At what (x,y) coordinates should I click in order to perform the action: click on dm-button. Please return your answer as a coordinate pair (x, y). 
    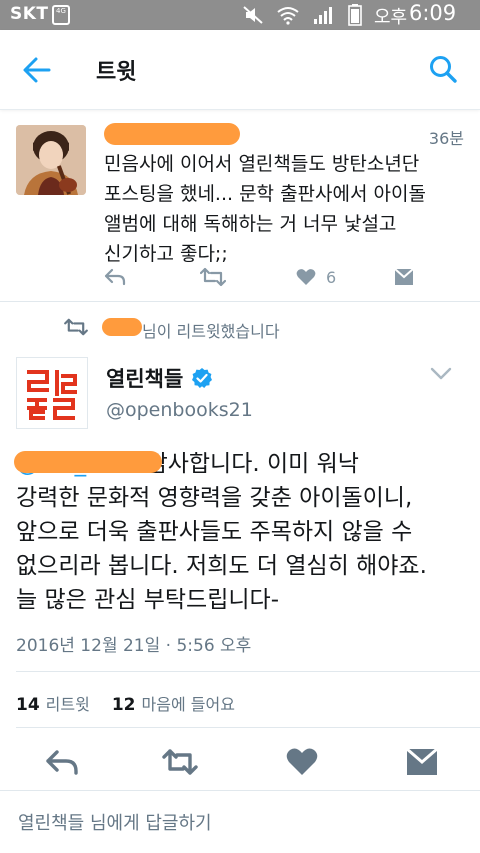
    Looking at the image, I should click on (404, 277).